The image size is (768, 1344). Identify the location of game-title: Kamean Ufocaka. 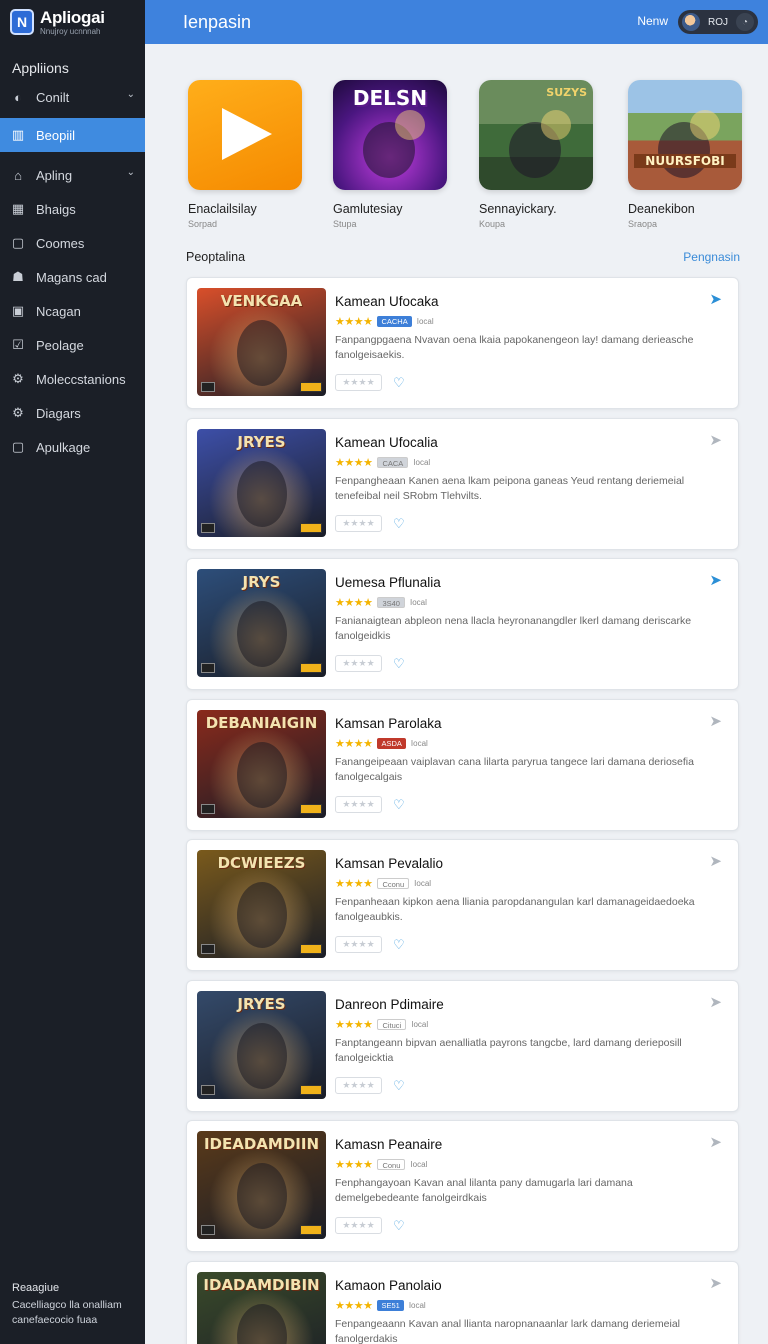
(387, 301).